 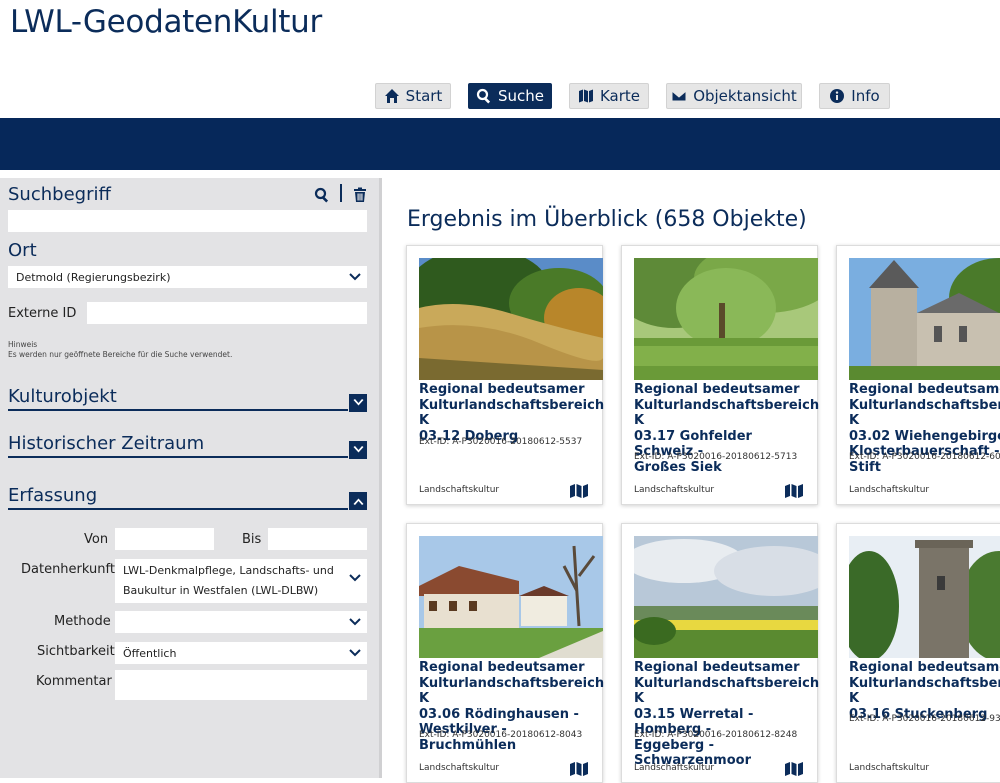 I want to click on kulturobjekt-expand-button, so click(x=358, y=403).